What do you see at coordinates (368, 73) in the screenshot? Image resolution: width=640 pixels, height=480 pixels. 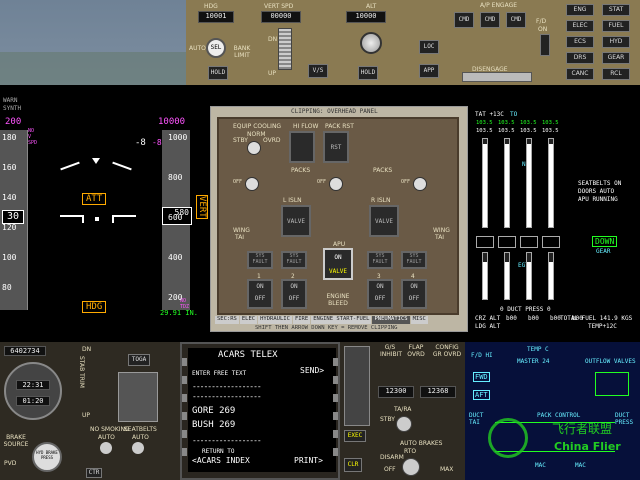 I see `alt-hold-button: HOLD` at bounding box center [368, 73].